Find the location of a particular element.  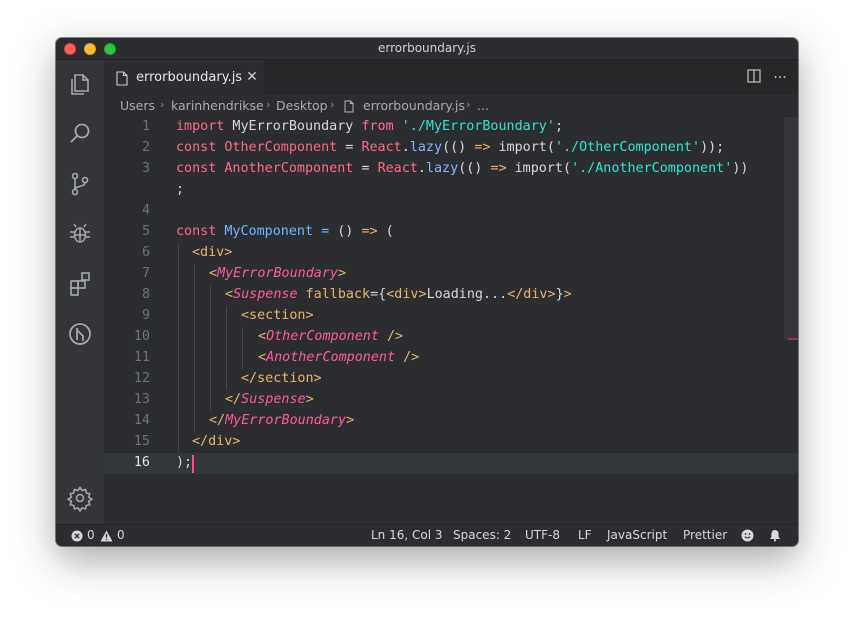

code-token: <section> is located at coordinates (277, 315).